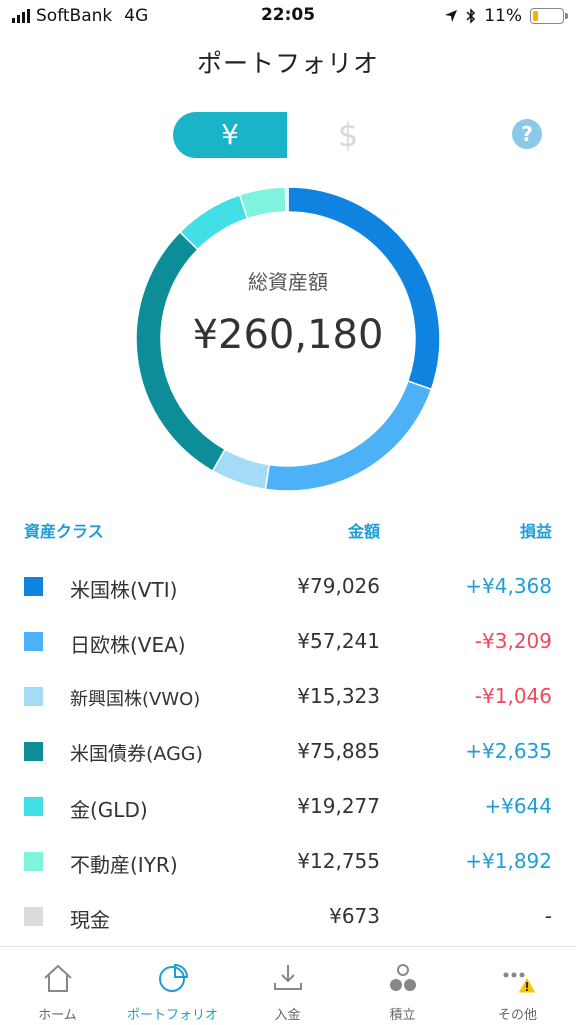  What do you see at coordinates (402, 1015) in the screenshot?
I see `tab-label: 積立` at bounding box center [402, 1015].